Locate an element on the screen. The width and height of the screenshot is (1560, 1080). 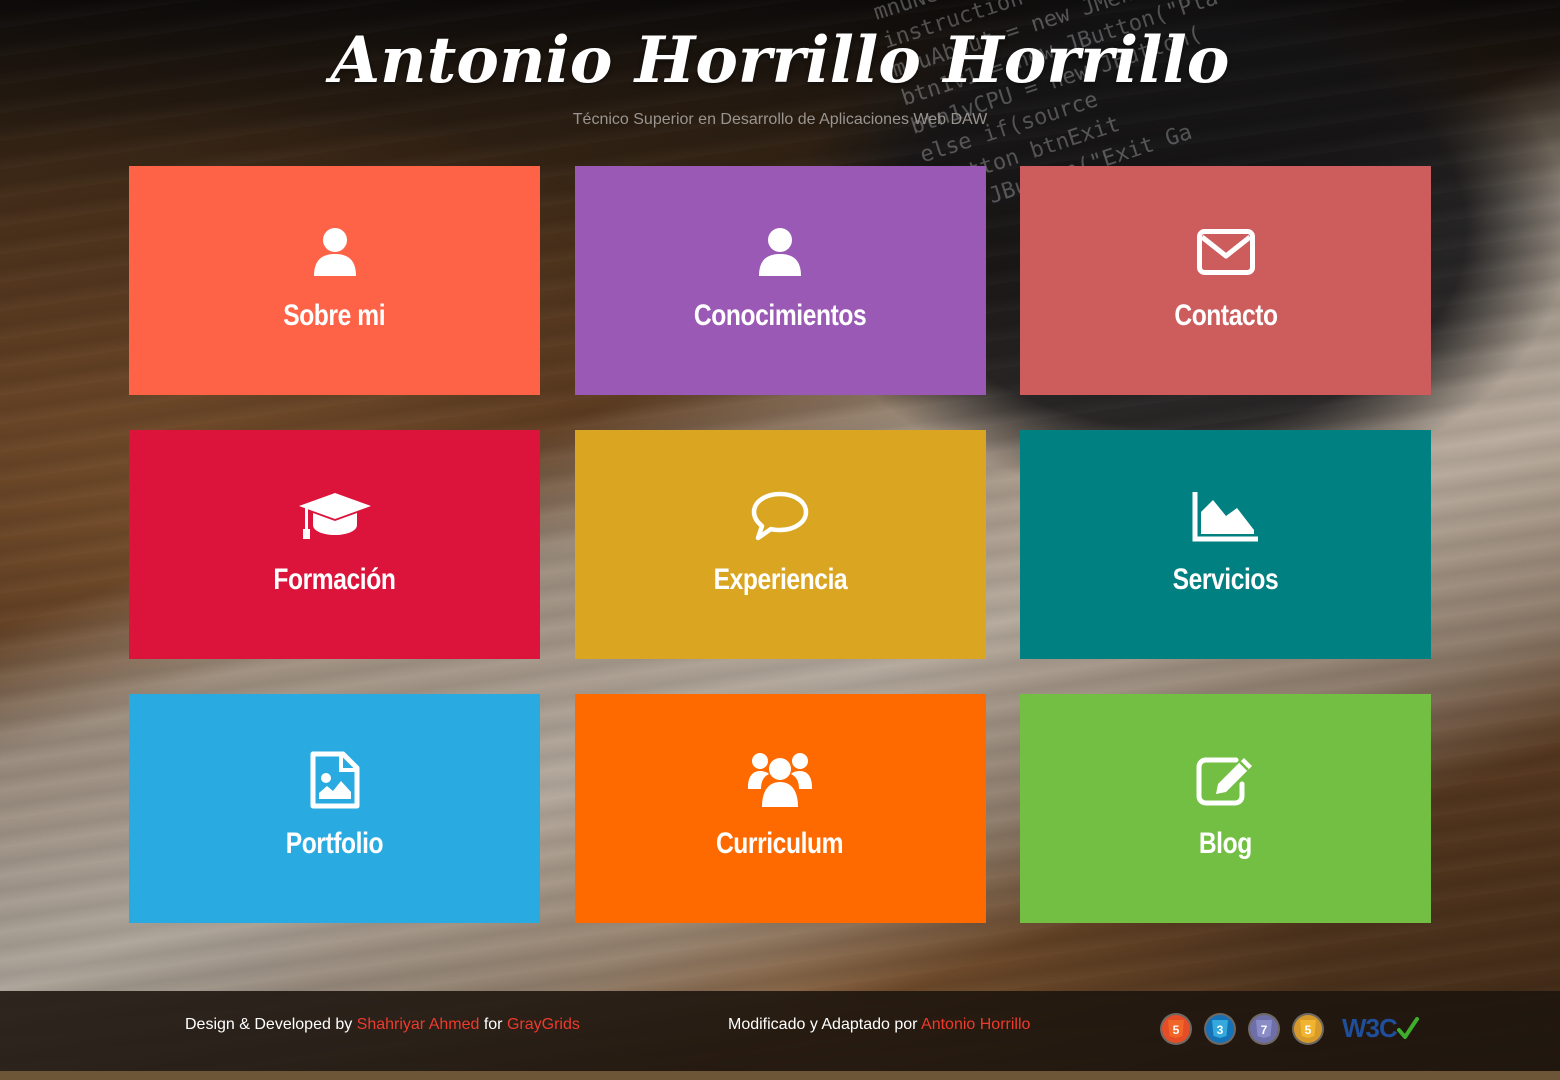
credit-prefix: Design & Developed by is located at coordinates (271, 1024).